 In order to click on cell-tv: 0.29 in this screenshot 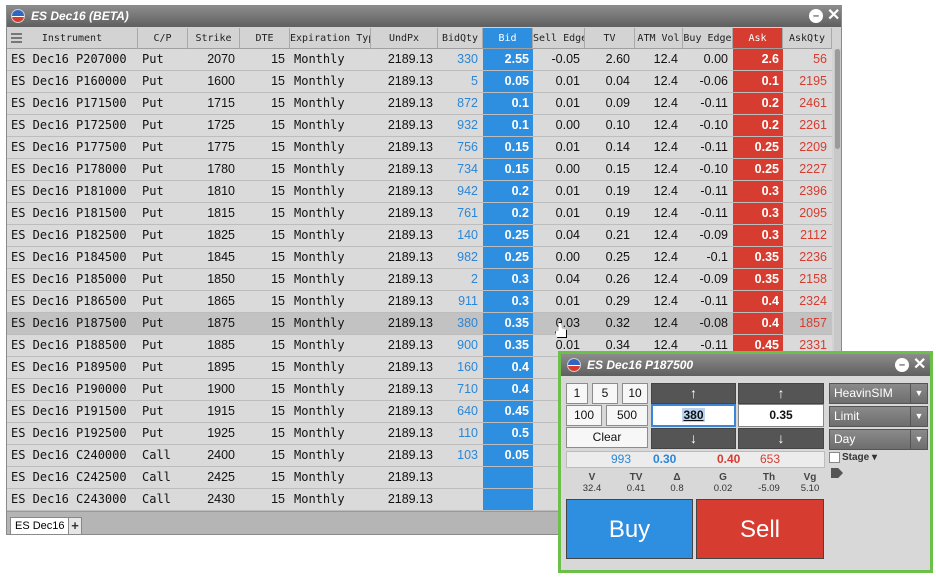, I will do `click(610, 301)`.